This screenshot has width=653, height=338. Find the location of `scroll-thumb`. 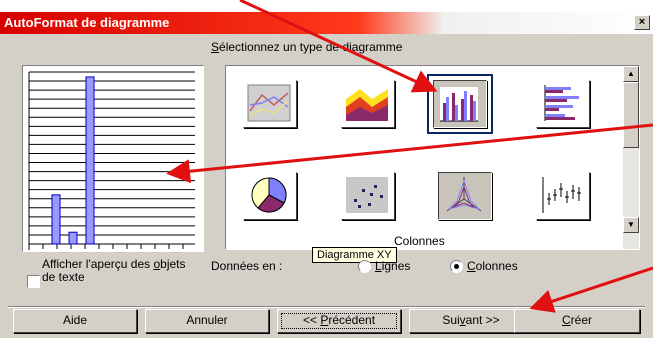

scroll-thumb is located at coordinates (631, 115).